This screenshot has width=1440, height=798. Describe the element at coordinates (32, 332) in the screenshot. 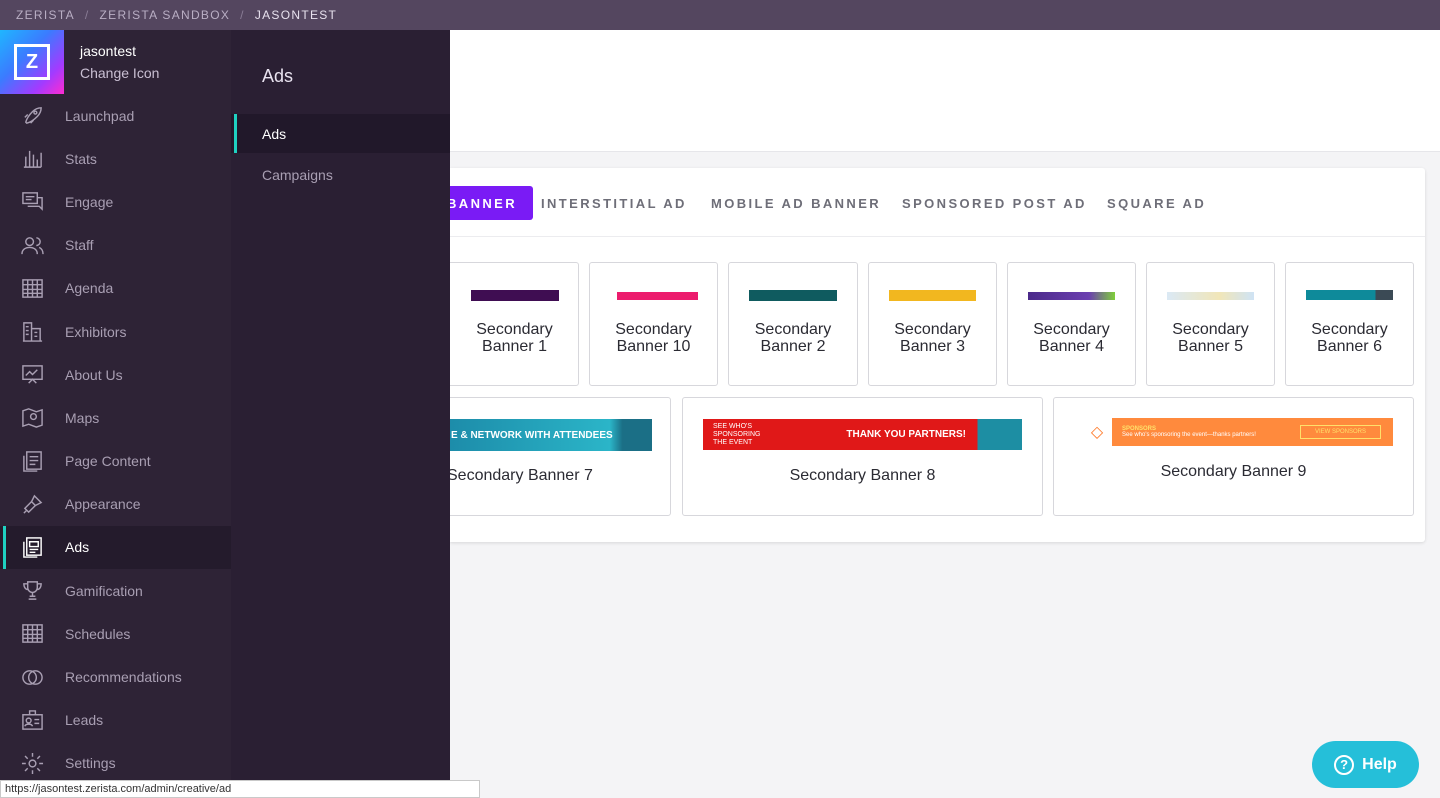

I see `building-icon` at that location.